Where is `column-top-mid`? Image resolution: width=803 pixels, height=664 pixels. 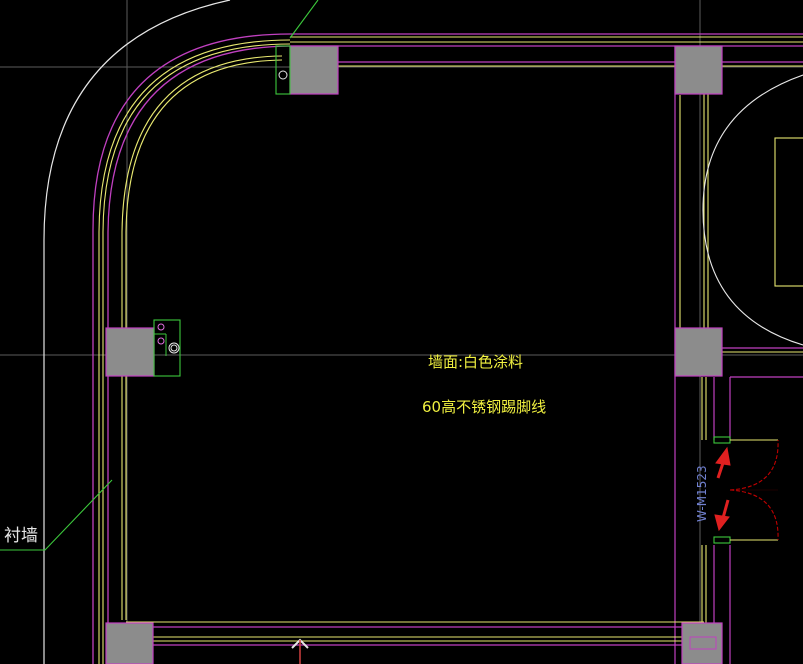
column-top-mid is located at coordinates (314, 70).